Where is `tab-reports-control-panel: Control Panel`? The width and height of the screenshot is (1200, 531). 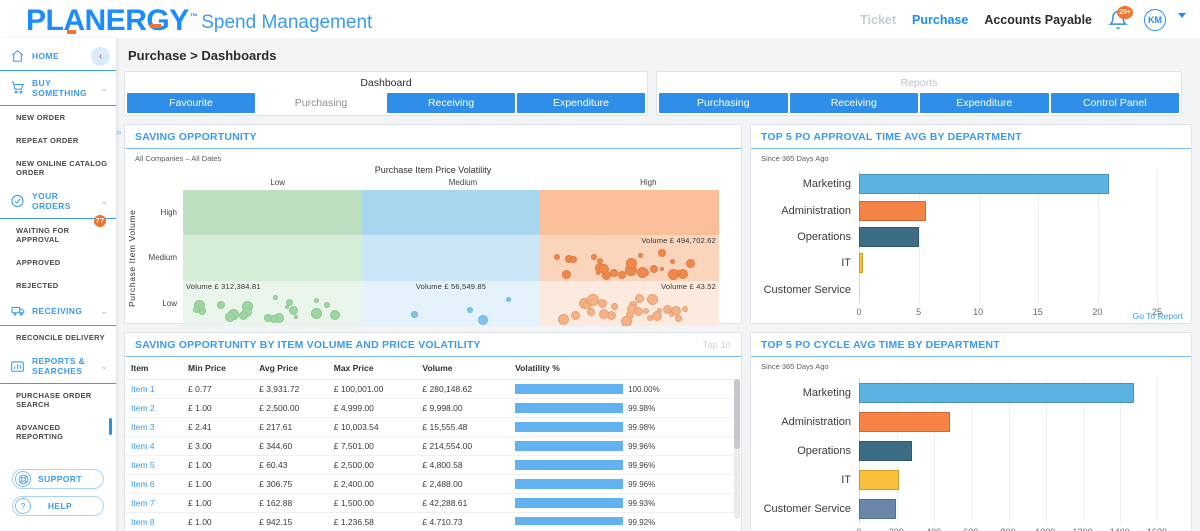 tab-reports-control-panel: Control Panel is located at coordinates (1114, 103).